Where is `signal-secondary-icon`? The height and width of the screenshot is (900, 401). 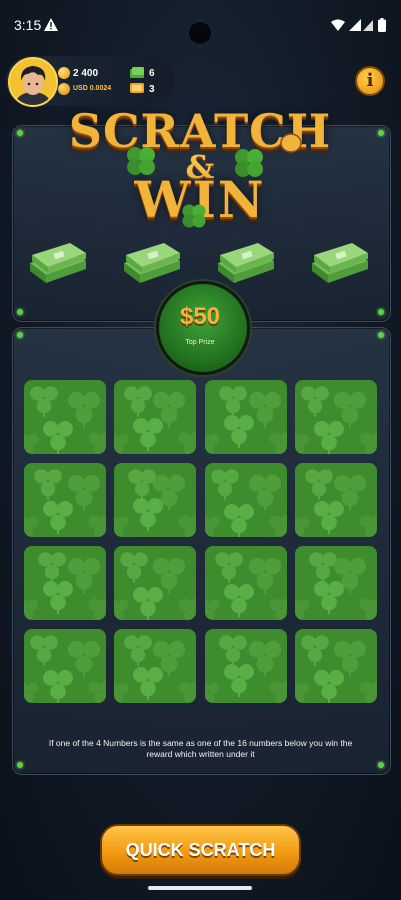
signal-secondary-icon is located at coordinates (368, 25).